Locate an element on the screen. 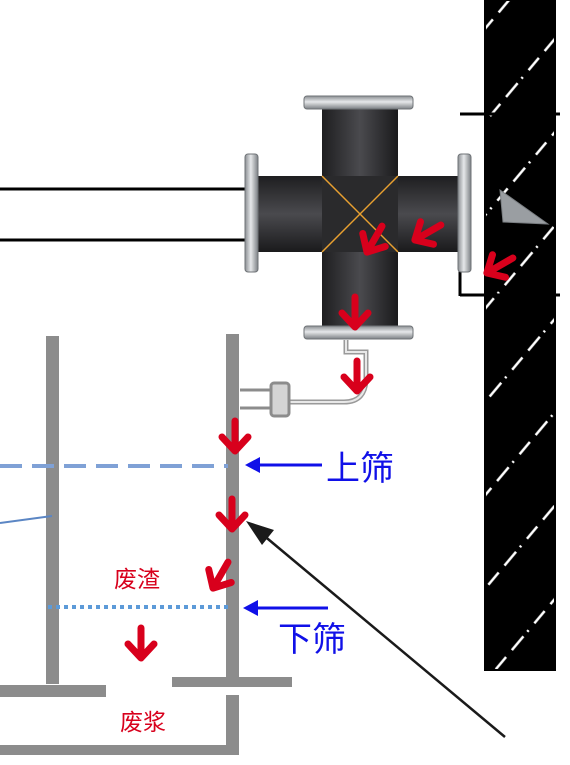 The image size is (570, 765). waste-slurry-label: 废浆 is located at coordinates (143, 723).